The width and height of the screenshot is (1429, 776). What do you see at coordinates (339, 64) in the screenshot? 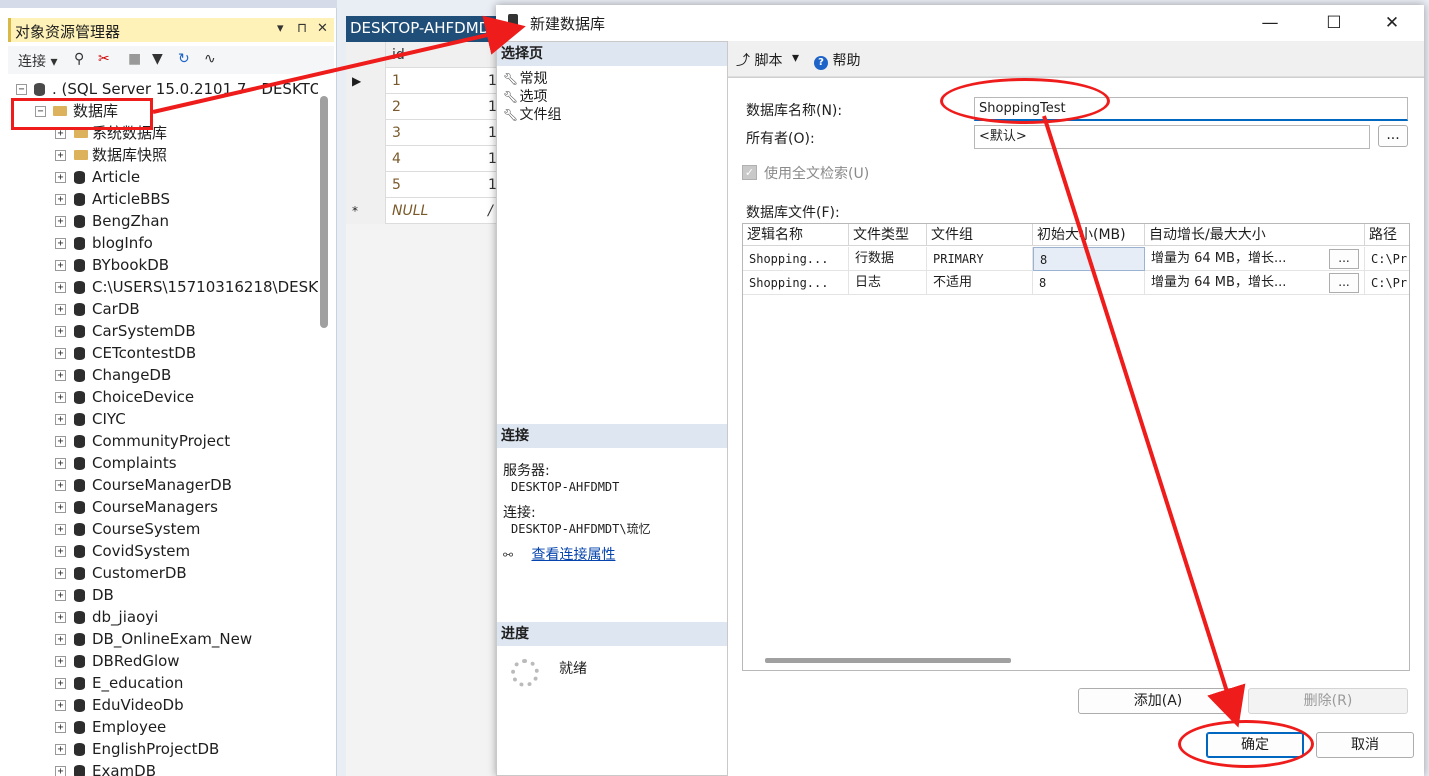
I see `arrow-to-dialog` at bounding box center [339, 64].